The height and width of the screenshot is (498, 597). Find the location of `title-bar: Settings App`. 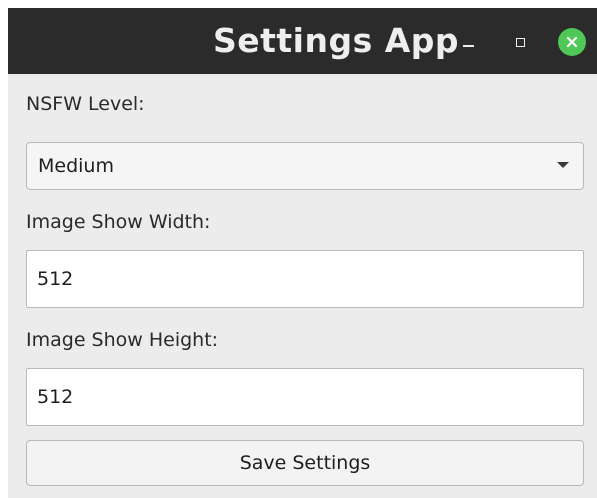

title-bar: Settings App is located at coordinates (302, 41).